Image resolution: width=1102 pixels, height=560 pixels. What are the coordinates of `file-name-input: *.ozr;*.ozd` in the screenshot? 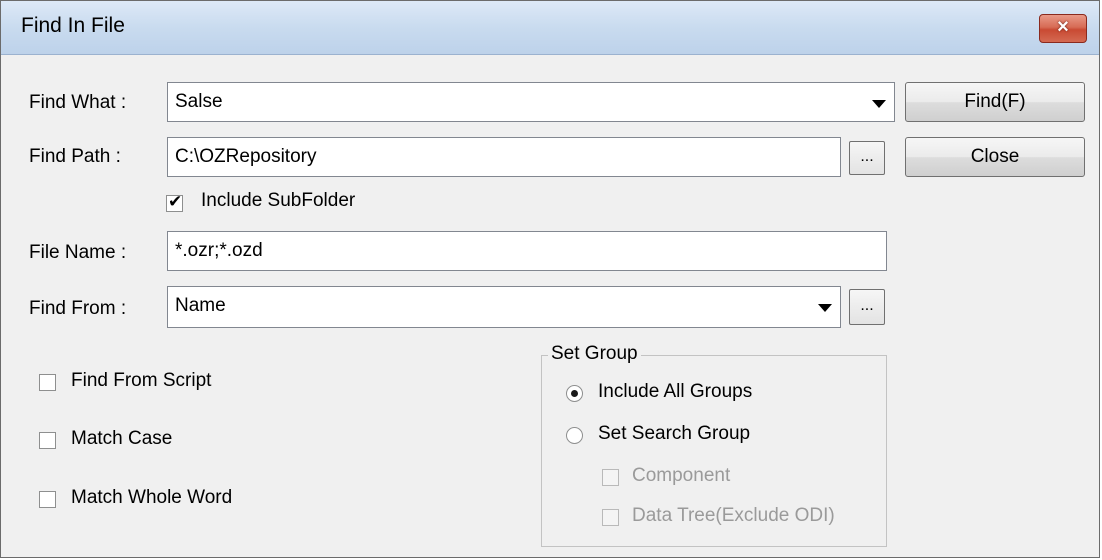 It's located at (527, 251).